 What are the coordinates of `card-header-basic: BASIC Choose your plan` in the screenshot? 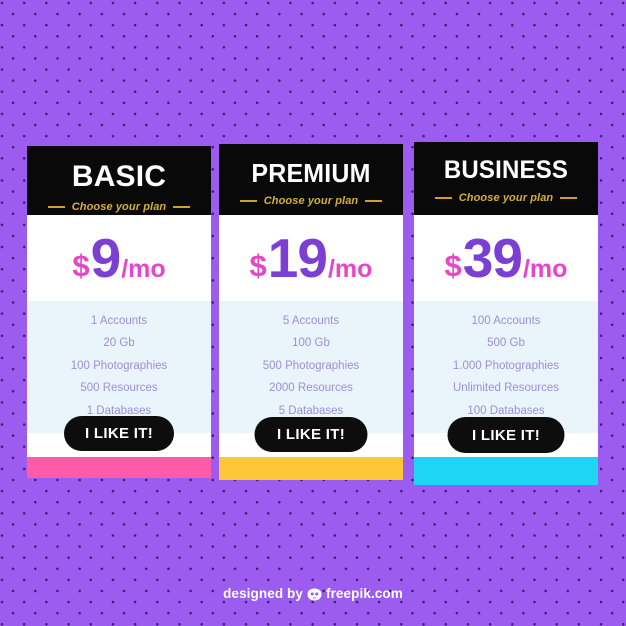 It's located at (119, 180).